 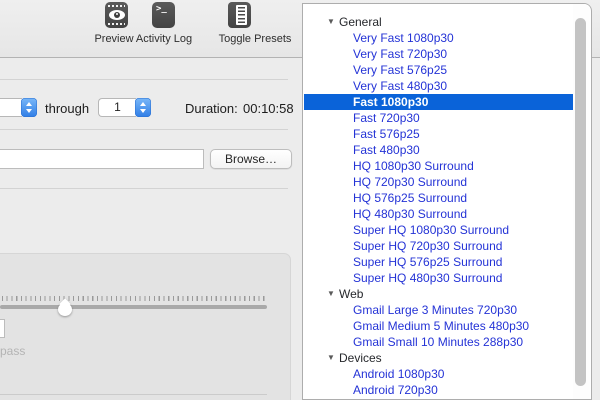 I want to click on preset-label: Devices, so click(x=360, y=358).